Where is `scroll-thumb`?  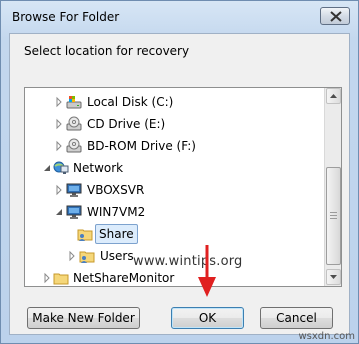
scroll-thumb is located at coordinates (333, 216).